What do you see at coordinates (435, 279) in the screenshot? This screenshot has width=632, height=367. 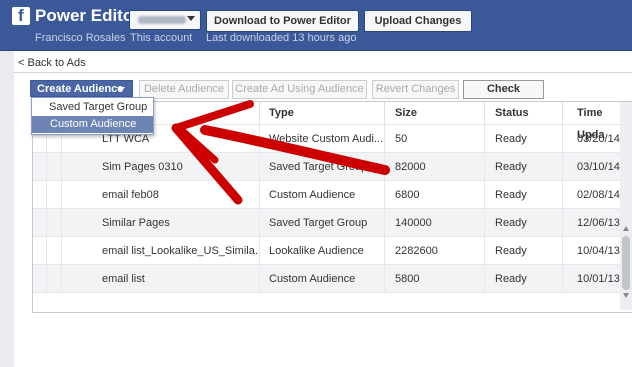 I see `cell-size: 5800` at bounding box center [435, 279].